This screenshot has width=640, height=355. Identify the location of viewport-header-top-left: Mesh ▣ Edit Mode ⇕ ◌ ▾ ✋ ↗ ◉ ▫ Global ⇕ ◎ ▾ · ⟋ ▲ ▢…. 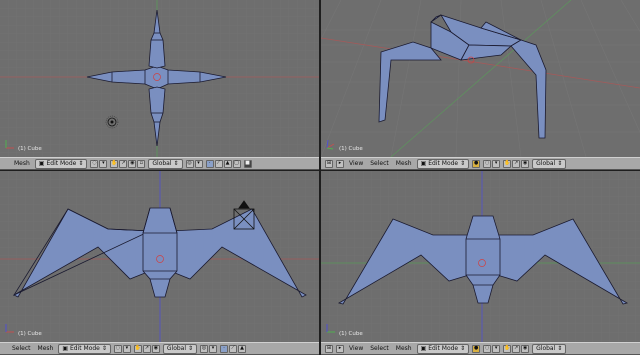
(159, 163).